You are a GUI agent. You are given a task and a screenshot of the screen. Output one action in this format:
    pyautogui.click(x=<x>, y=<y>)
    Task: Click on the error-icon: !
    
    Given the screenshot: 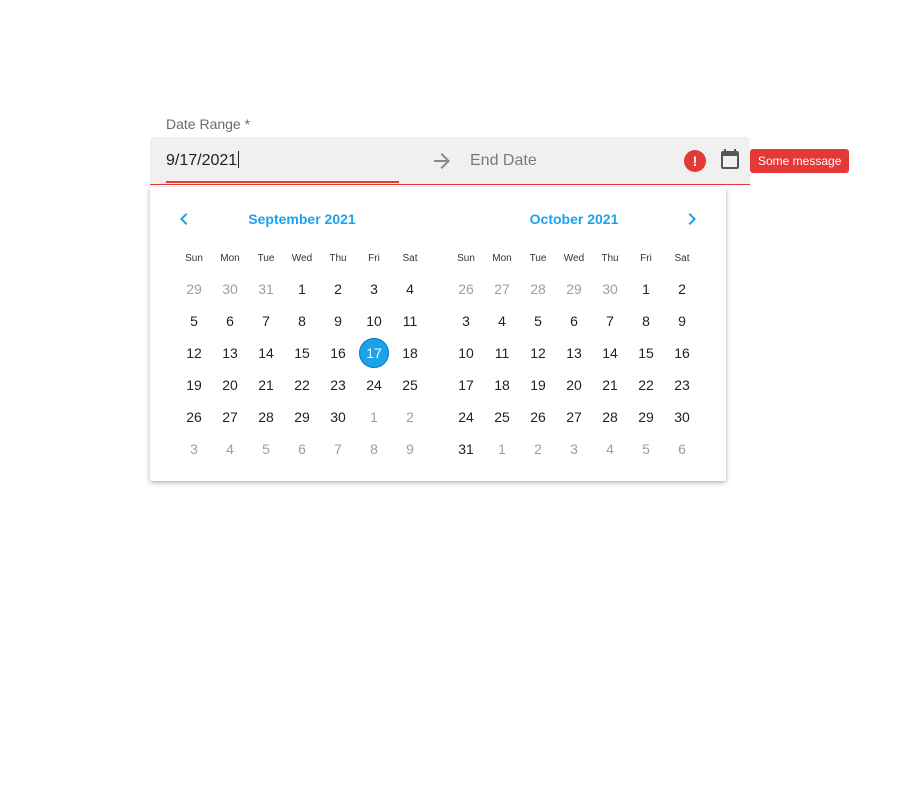 What is the action you would take?
    pyautogui.click(x=695, y=161)
    